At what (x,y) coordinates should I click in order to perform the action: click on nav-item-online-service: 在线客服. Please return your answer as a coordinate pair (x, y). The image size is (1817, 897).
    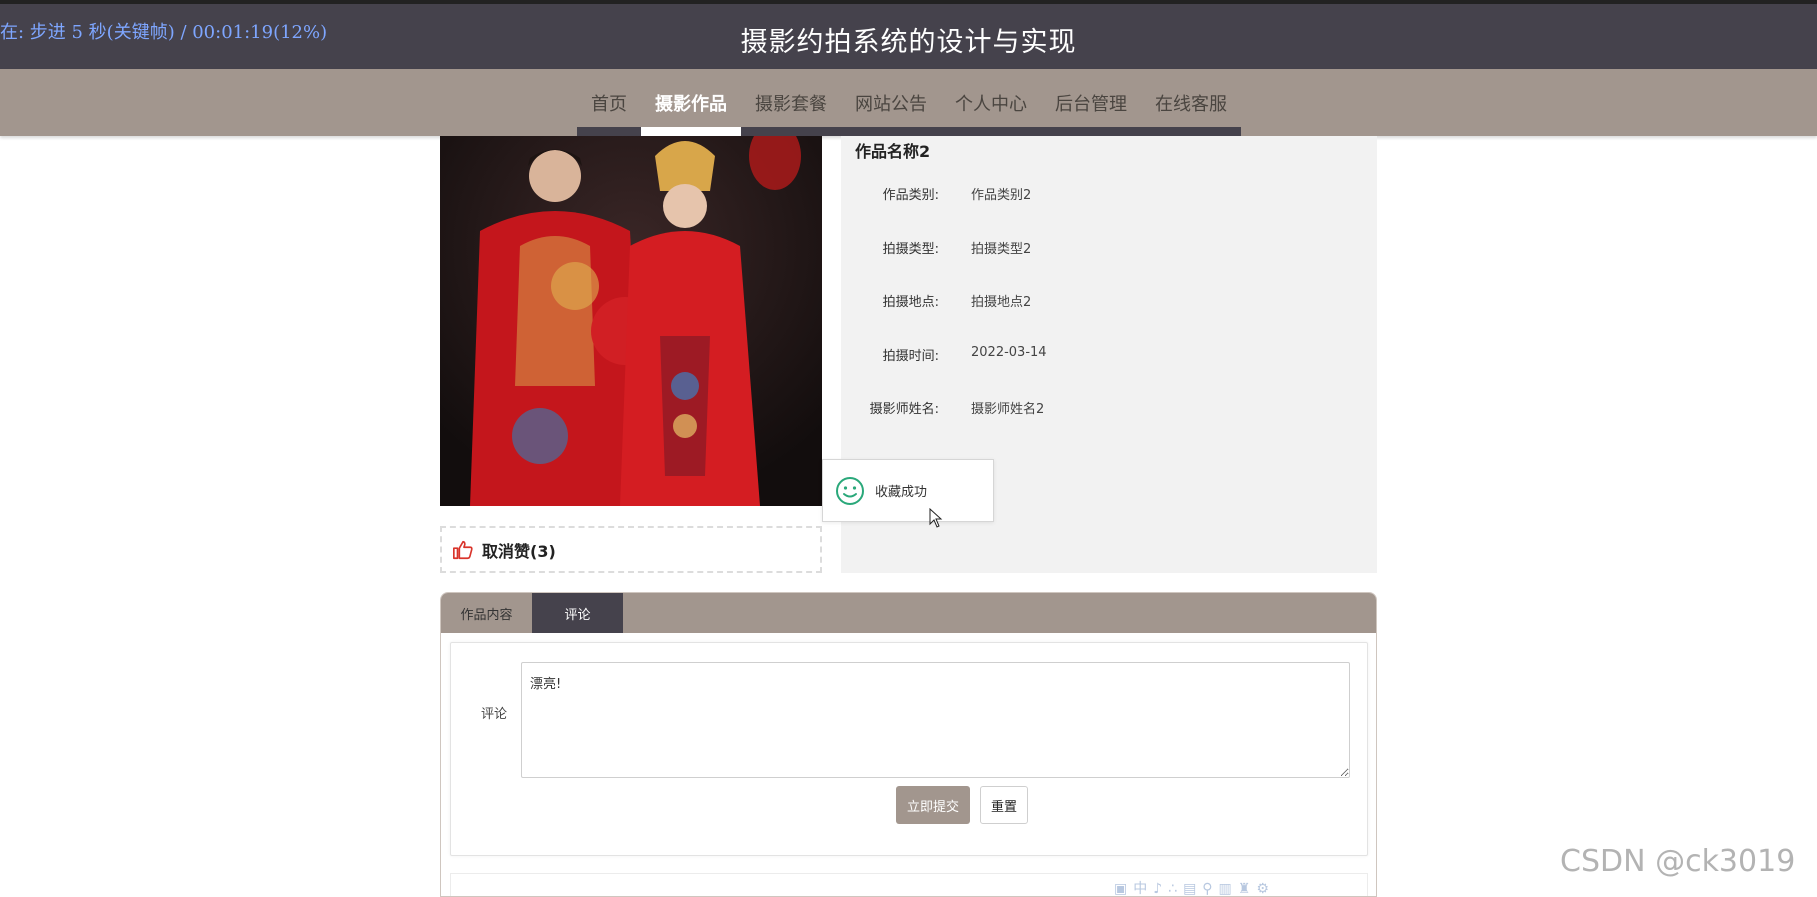
    Looking at the image, I should click on (1191, 102).